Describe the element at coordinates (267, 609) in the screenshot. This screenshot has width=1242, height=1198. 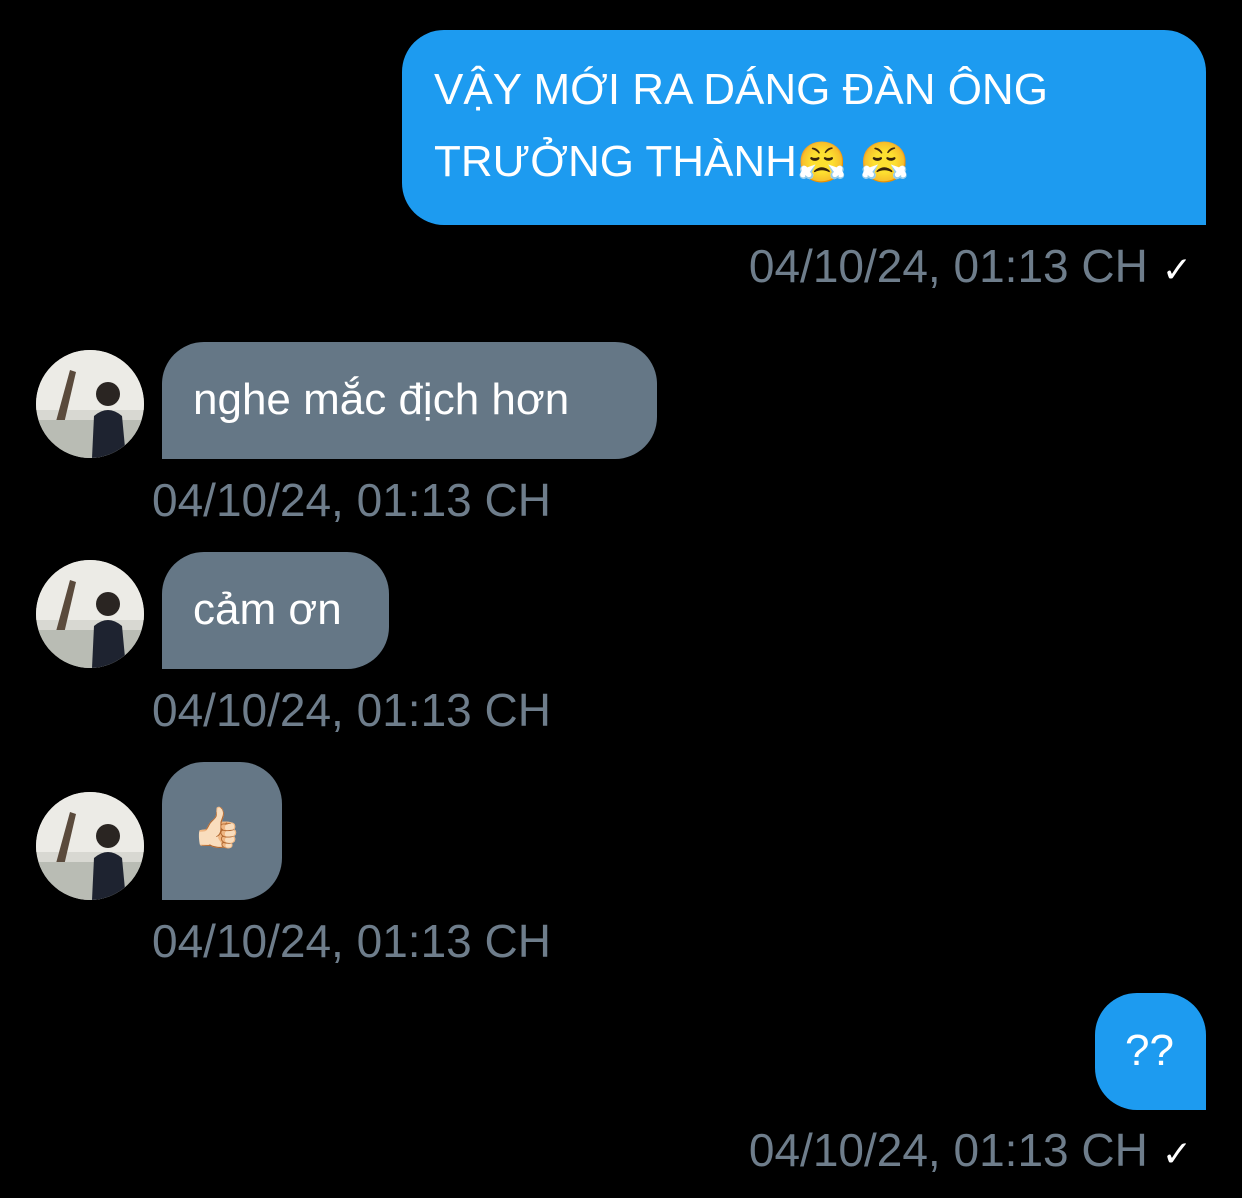
I see `message-text: cảm ơn` at that location.